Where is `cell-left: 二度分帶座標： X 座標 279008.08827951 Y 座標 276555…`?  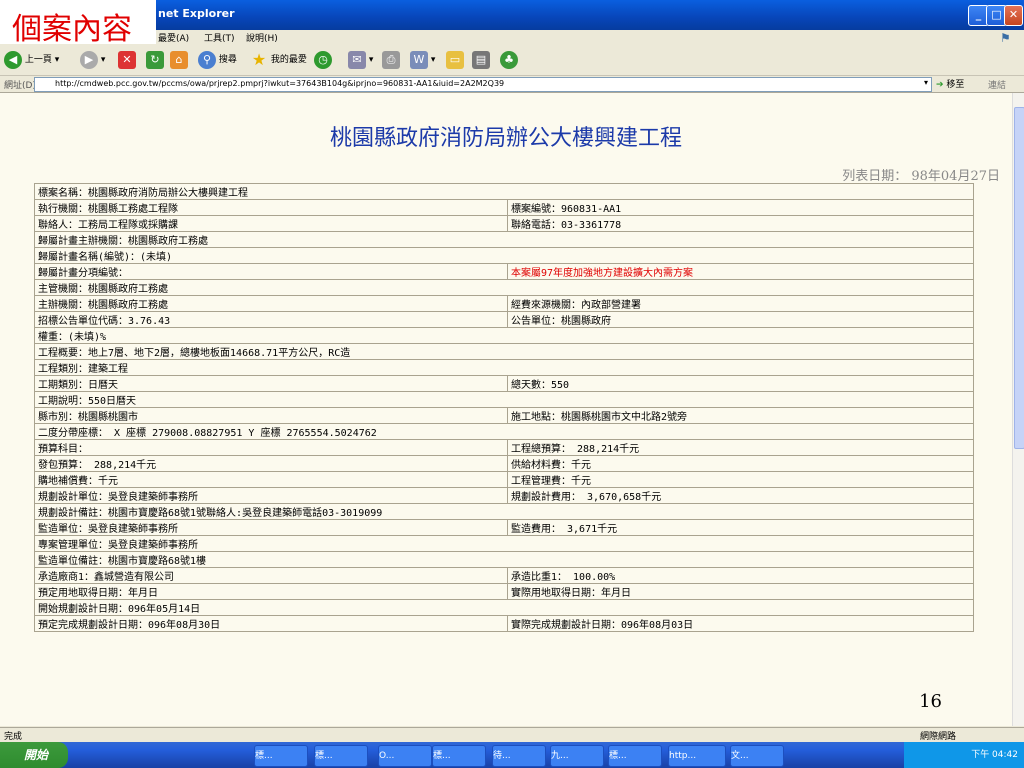 cell-left: 二度分帶座標： X 座標 279008.08827951 Y 座標 276555… is located at coordinates (504, 431).